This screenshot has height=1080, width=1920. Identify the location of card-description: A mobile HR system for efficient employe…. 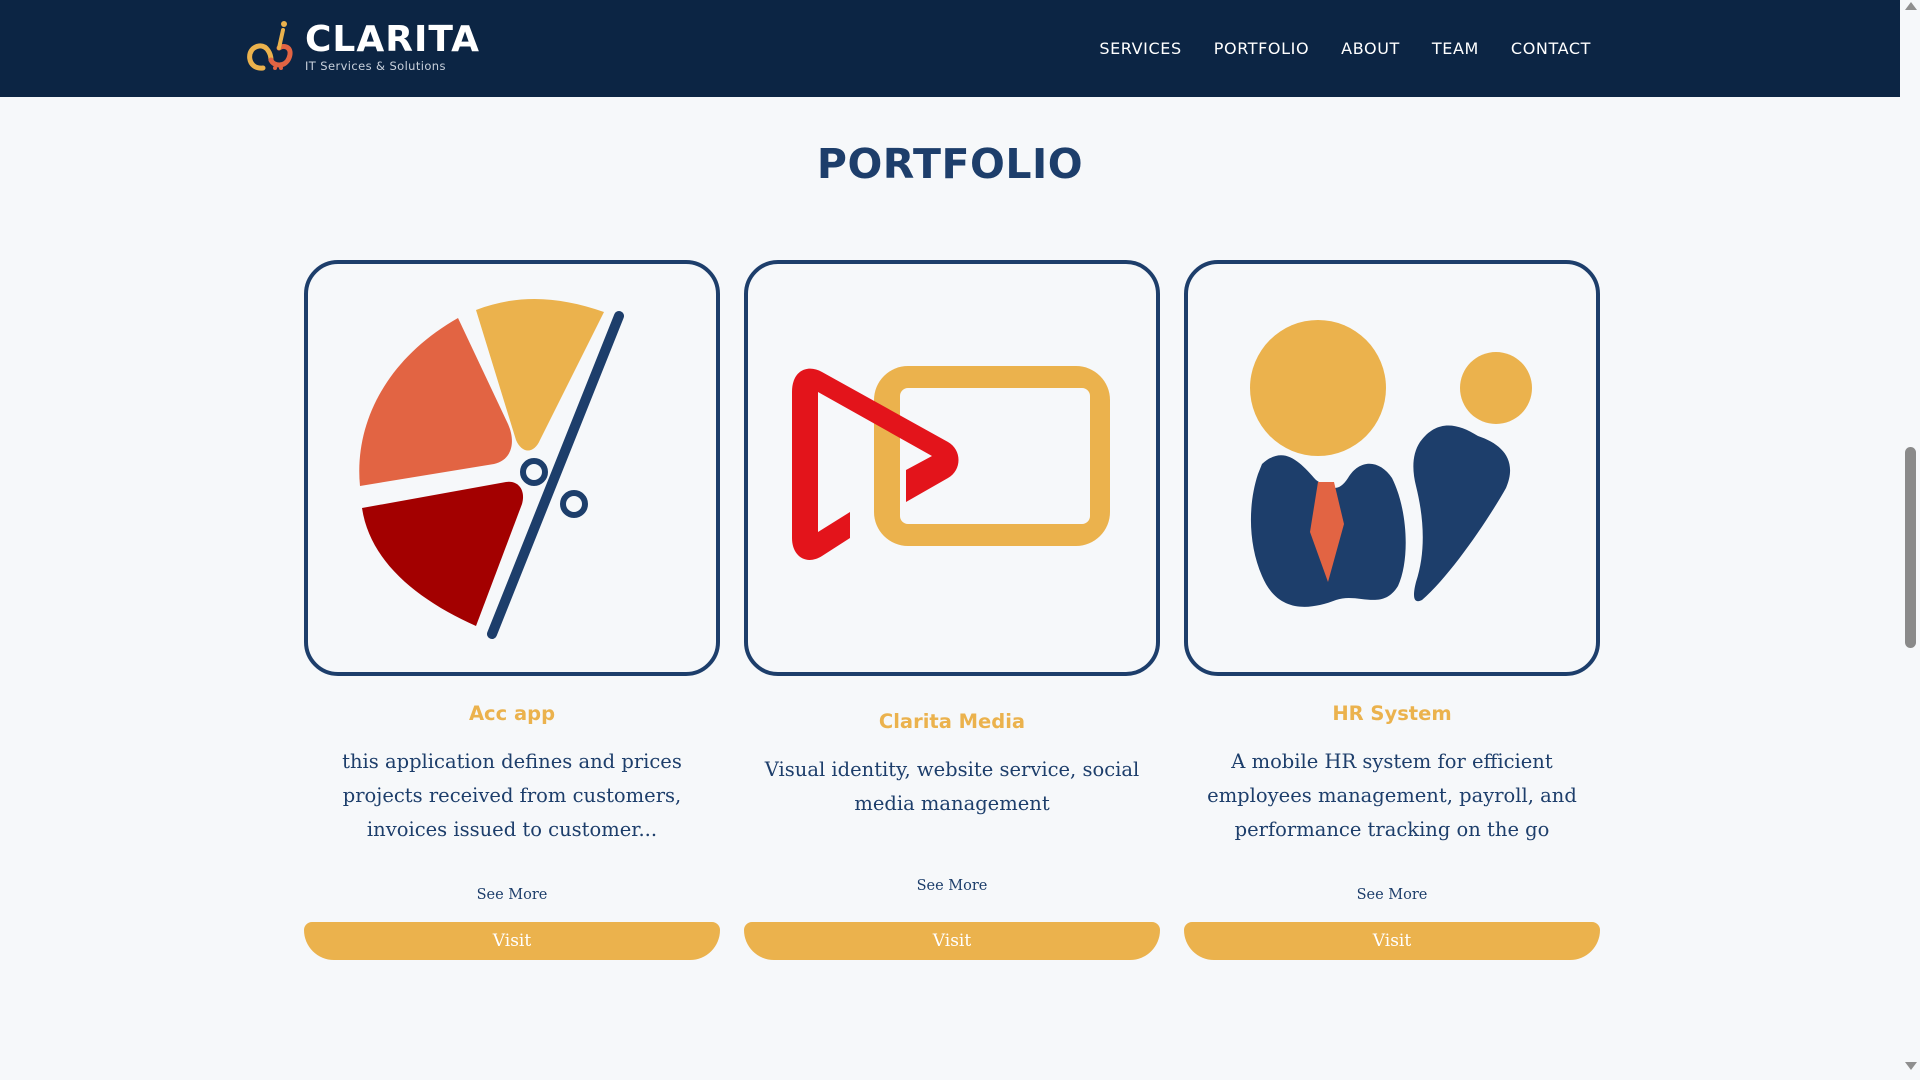
(1392, 795).